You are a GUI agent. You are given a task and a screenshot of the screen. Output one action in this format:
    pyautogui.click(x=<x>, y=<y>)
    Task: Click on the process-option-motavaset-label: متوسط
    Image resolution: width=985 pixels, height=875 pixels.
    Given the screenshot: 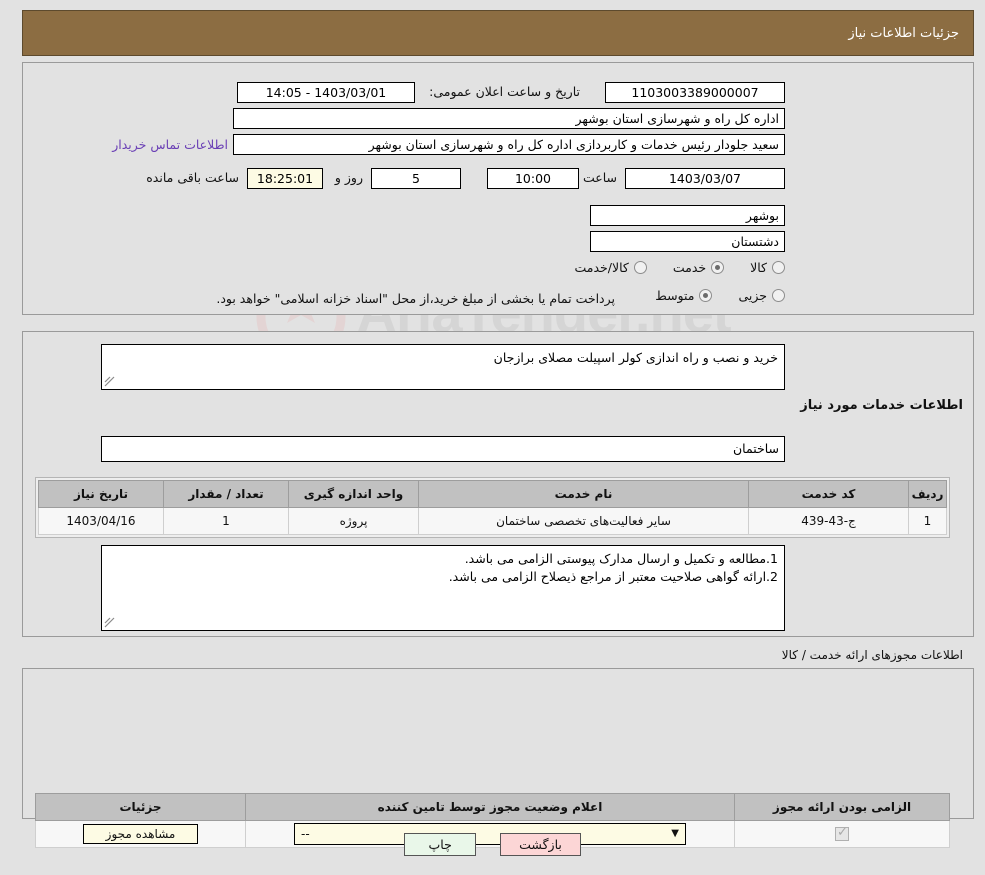 What is the action you would take?
    pyautogui.click(x=675, y=295)
    